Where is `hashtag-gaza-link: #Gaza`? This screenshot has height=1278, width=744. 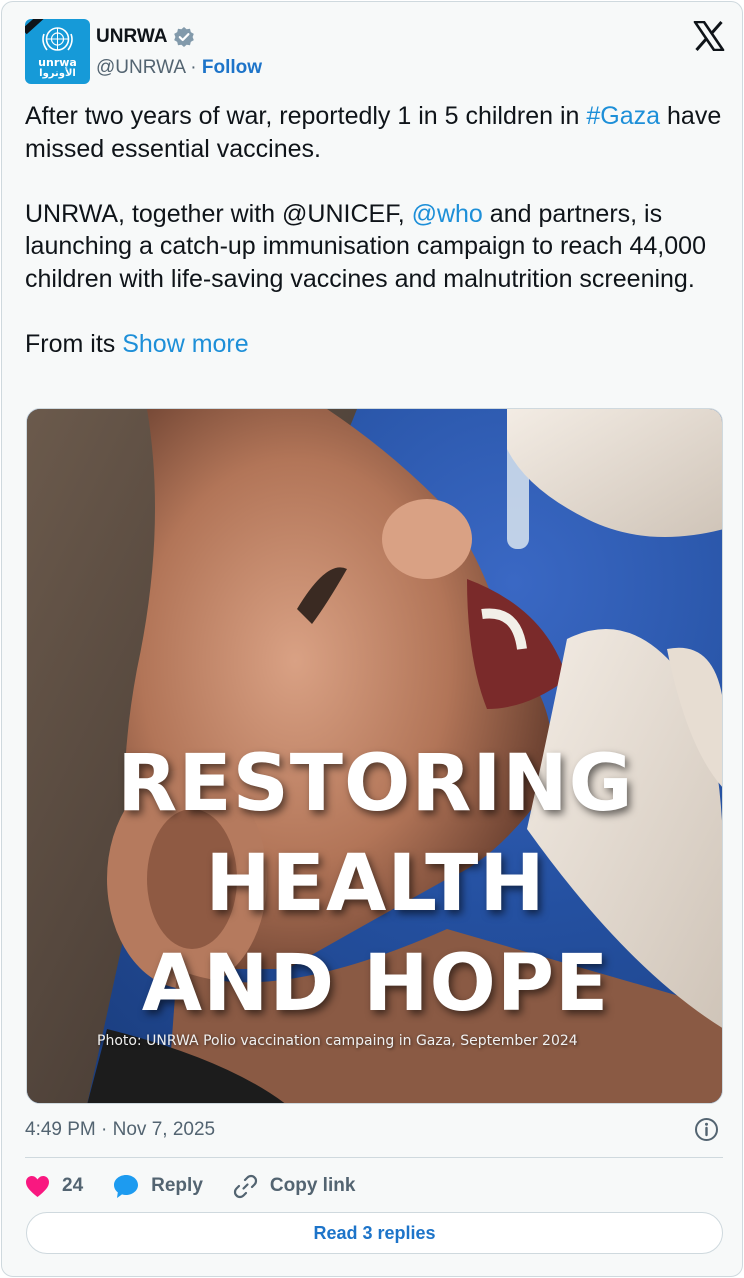 hashtag-gaza-link: #Gaza is located at coordinates (623, 116).